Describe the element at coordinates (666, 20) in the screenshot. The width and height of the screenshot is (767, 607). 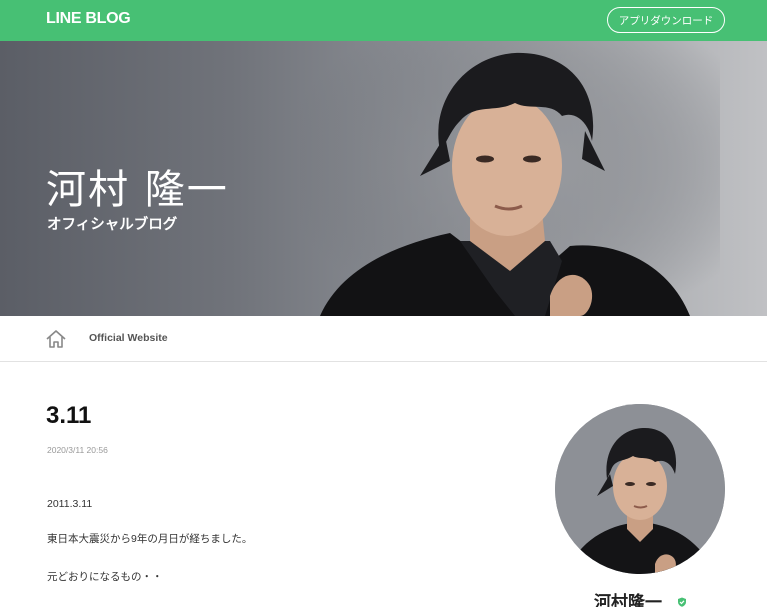
I see `app-download-button: アプリダウンロード` at that location.